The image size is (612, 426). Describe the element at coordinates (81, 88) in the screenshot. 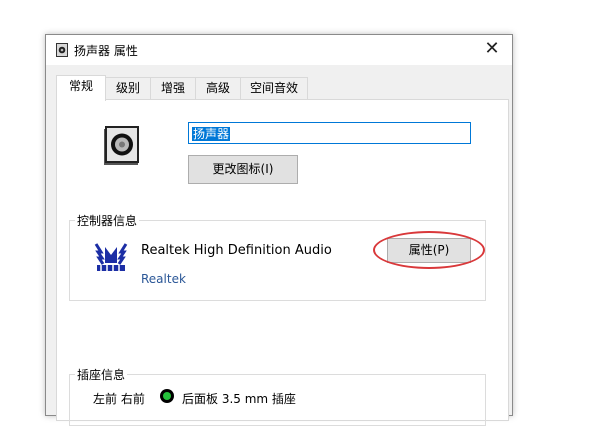

I see `tab-general: 常规` at that location.